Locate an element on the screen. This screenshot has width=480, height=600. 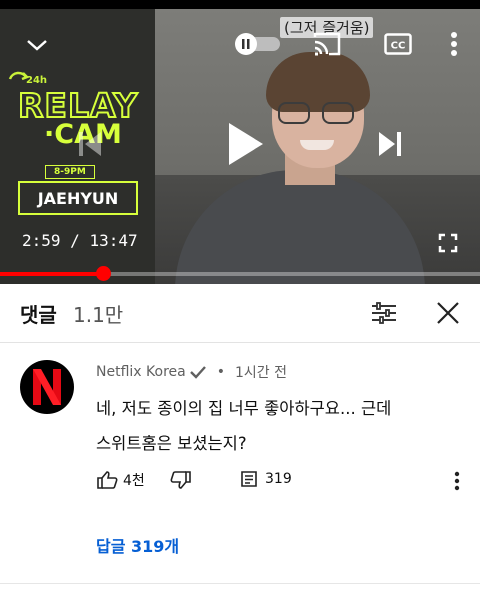
close-icon is located at coordinates (448, 313).